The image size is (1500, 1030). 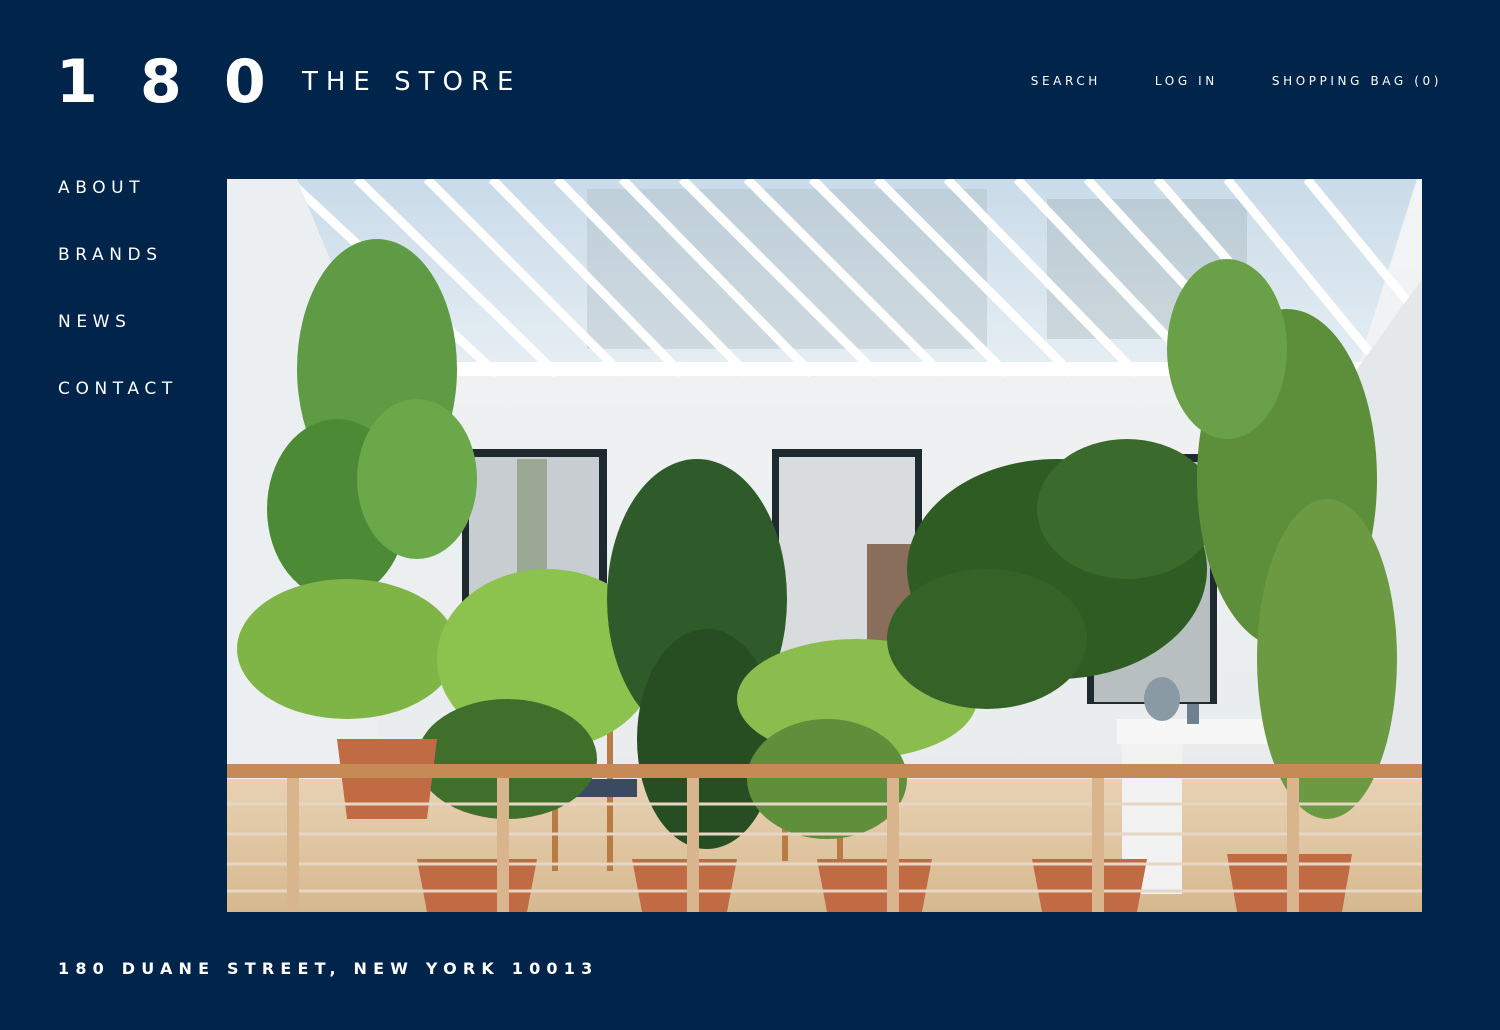 I want to click on sidebar-item-about: ABOUT, so click(x=138, y=188).